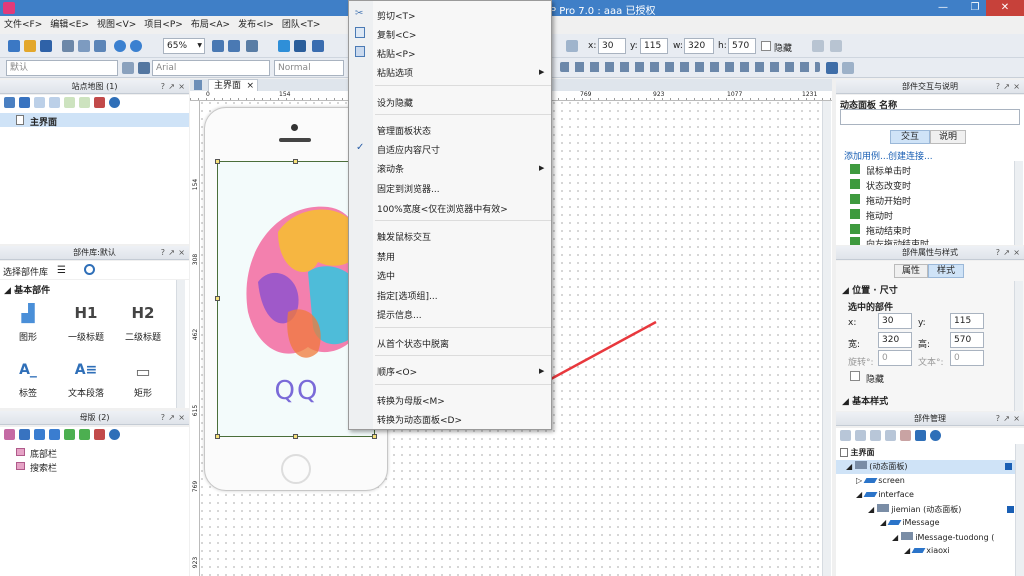 The width and height of the screenshot is (1024, 576). Describe the element at coordinates (845, 435) in the screenshot. I see `add-state-icon` at that location.